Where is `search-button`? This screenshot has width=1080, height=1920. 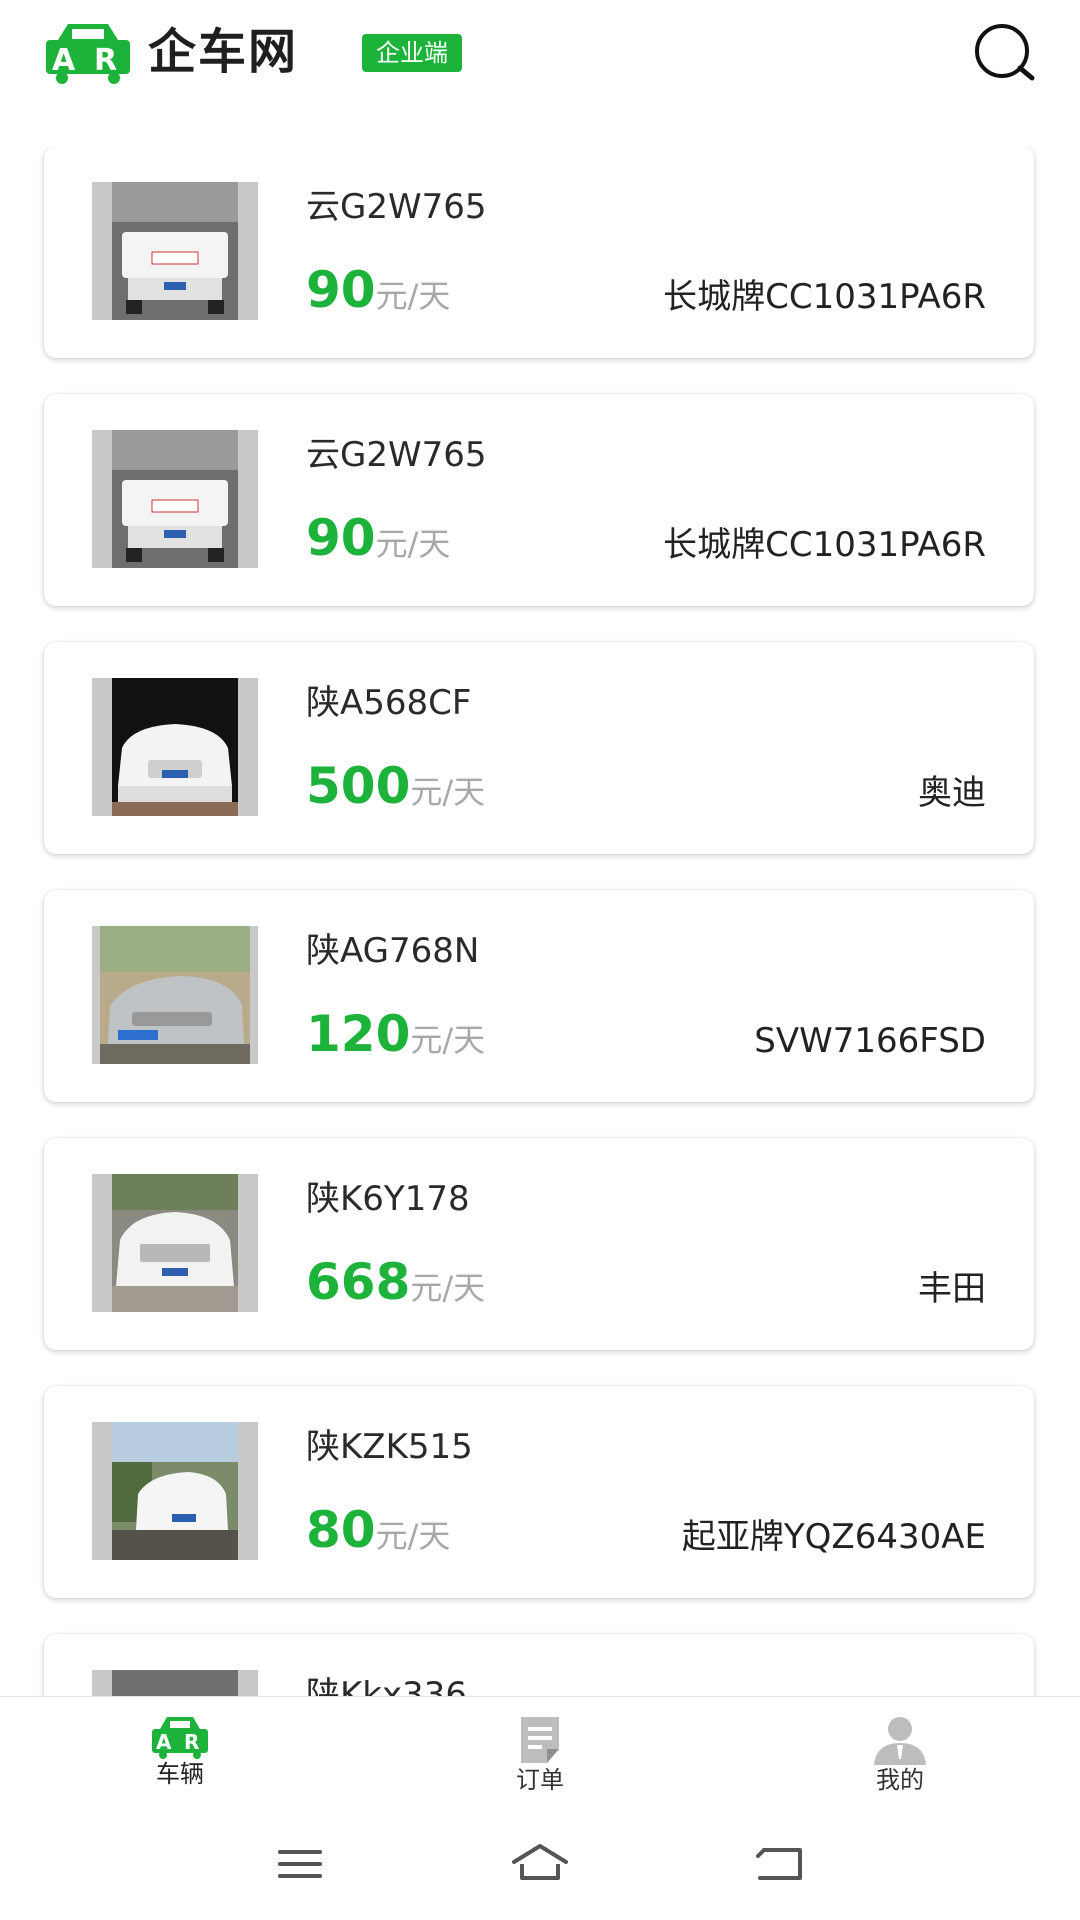 search-button is located at coordinates (1005, 53).